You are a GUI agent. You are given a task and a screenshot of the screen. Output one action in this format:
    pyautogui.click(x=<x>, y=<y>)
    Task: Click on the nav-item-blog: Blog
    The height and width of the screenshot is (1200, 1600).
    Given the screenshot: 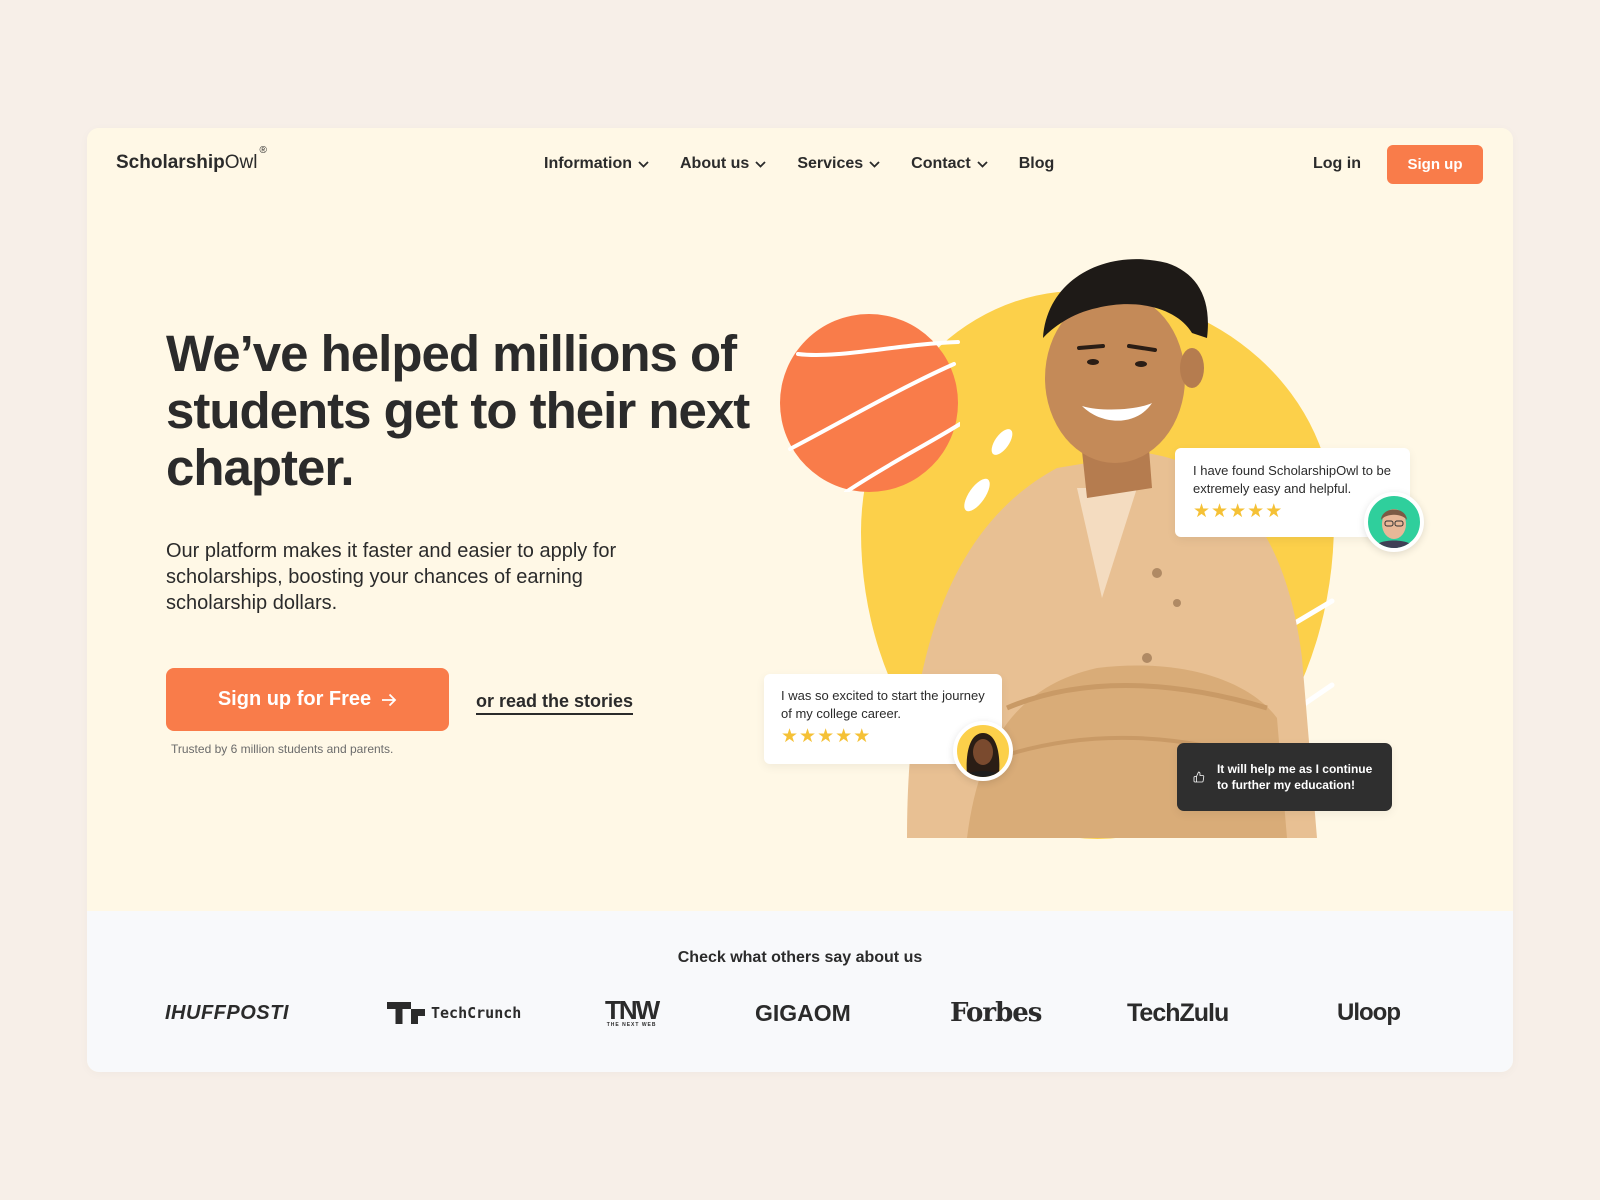 What is the action you would take?
    pyautogui.click(x=1037, y=164)
    